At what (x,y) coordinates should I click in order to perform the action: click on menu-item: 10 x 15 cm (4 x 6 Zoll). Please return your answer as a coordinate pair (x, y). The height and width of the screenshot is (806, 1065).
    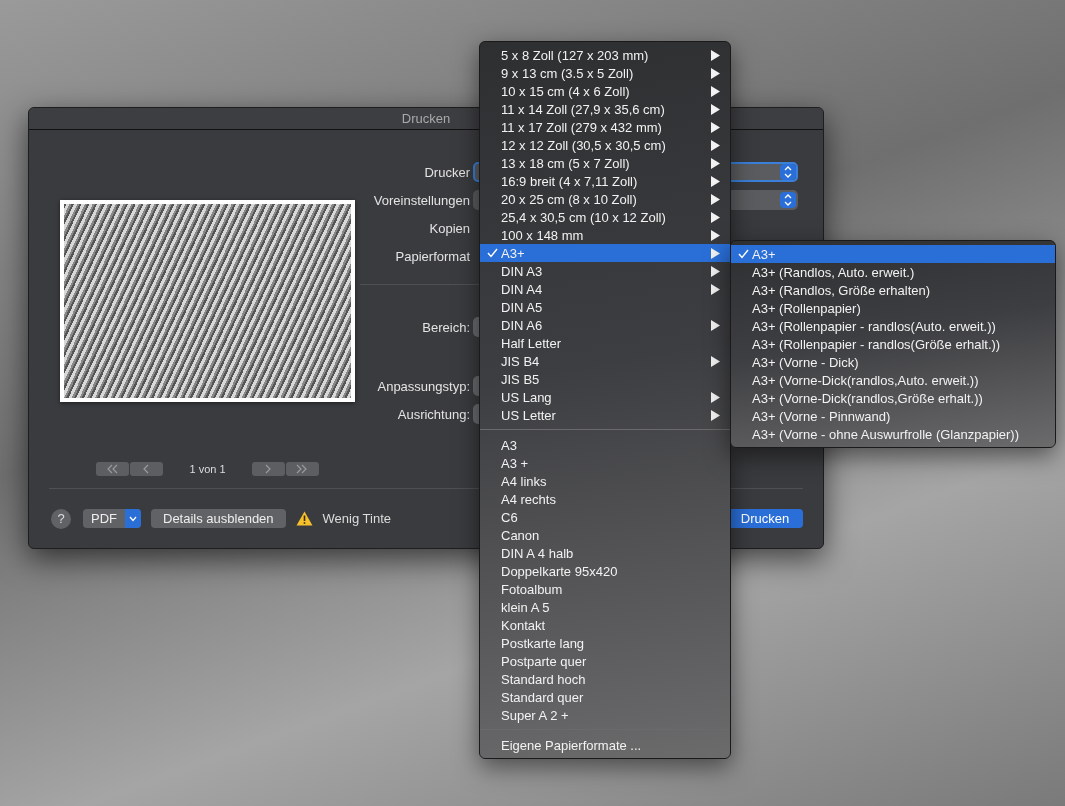
    Looking at the image, I should click on (605, 91).